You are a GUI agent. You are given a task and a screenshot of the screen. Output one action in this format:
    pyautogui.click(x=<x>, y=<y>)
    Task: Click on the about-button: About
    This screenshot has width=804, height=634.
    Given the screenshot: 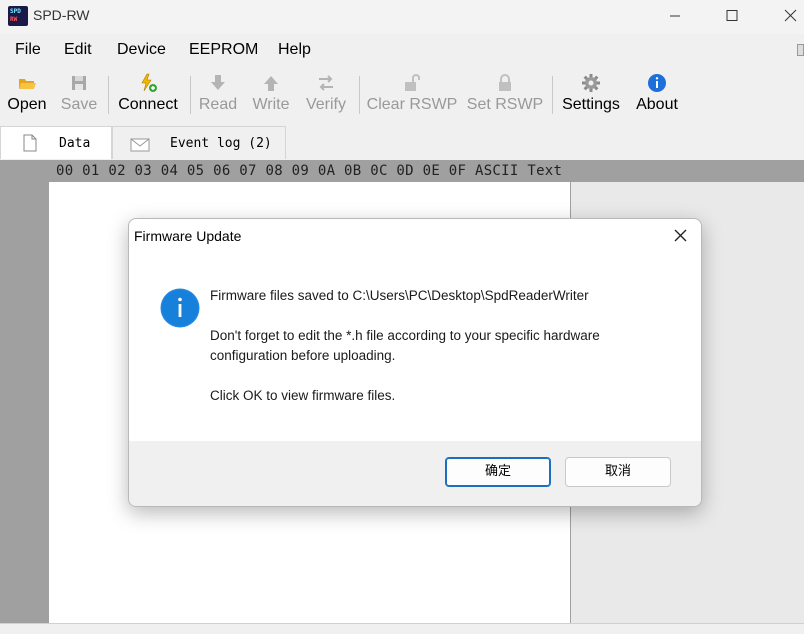 What is the action you would take?
    pyautogui.click(x=657, y=94)
    